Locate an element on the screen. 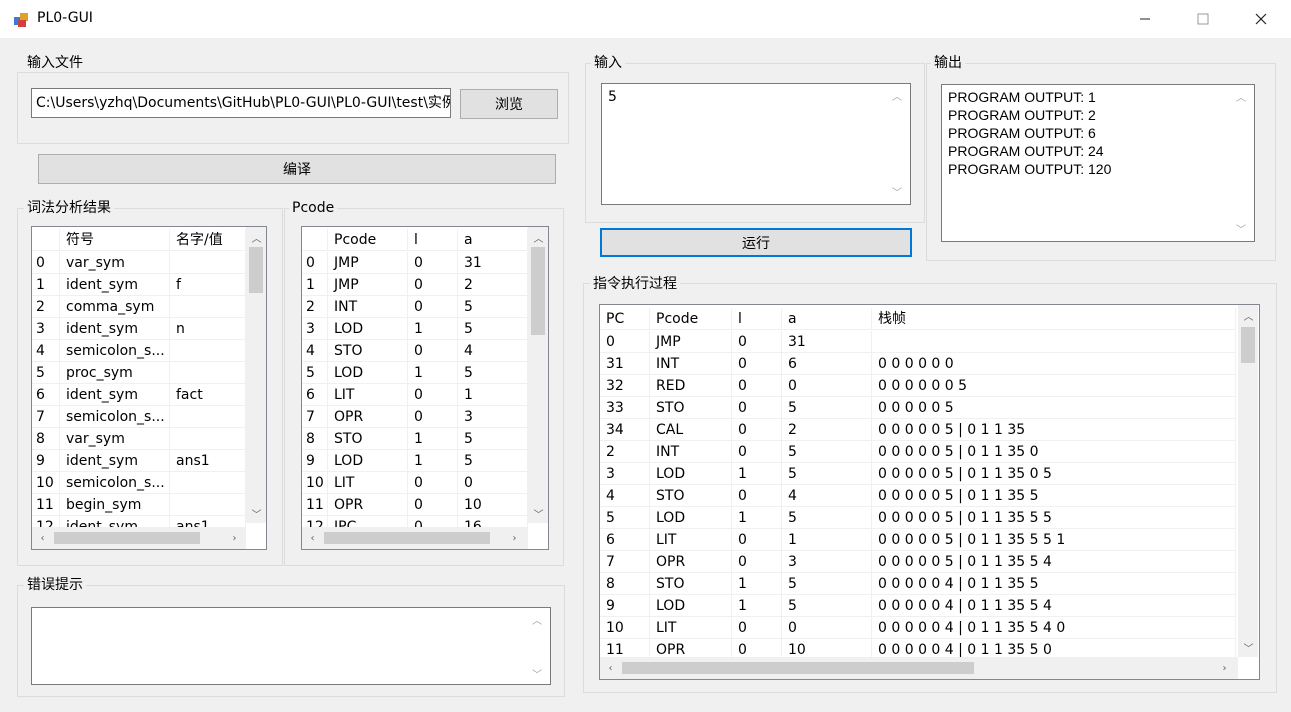  column-header-stack-frame: 栈帧 is located at coordinates (1054, 319).